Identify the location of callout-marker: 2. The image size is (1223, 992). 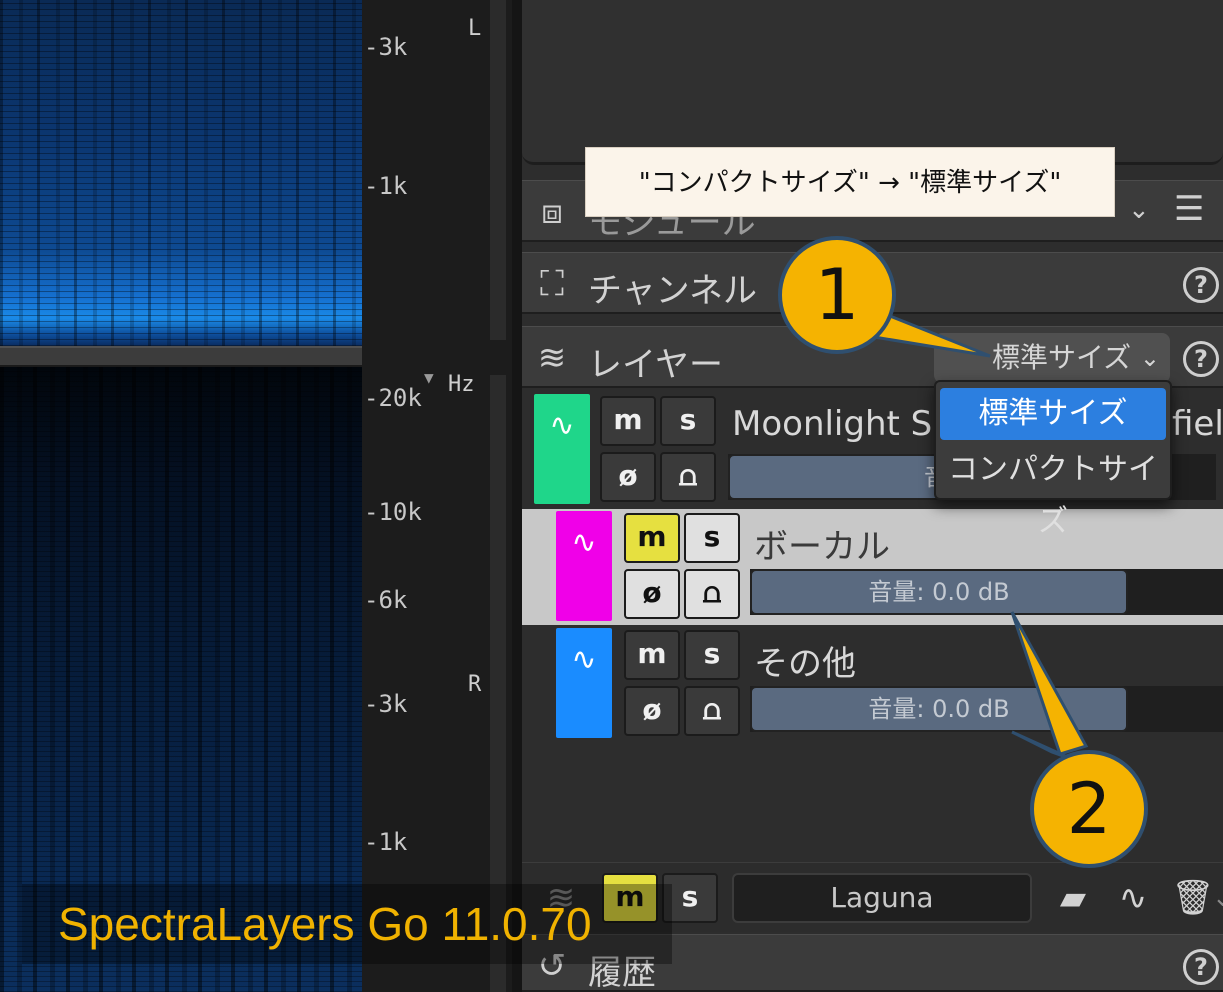
(1089, 809).